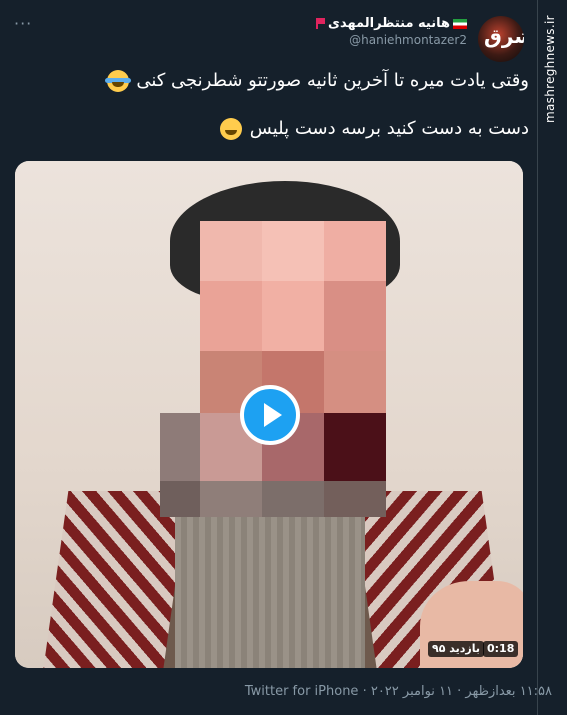 Image resolution: width=567 pixels, height=715 pixels. What do you see at coordinates (23, 23) in the screenshot?
I see `more-icon: ···` at bounding box center [23, 23].